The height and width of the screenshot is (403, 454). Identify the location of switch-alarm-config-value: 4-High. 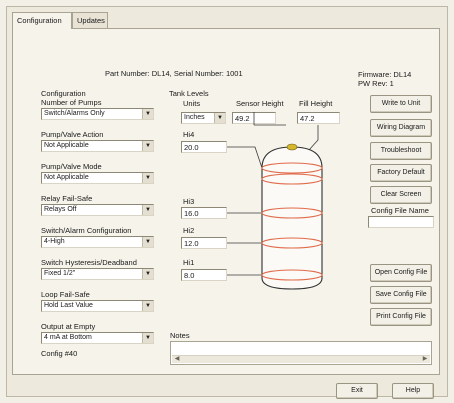
(54, 241).